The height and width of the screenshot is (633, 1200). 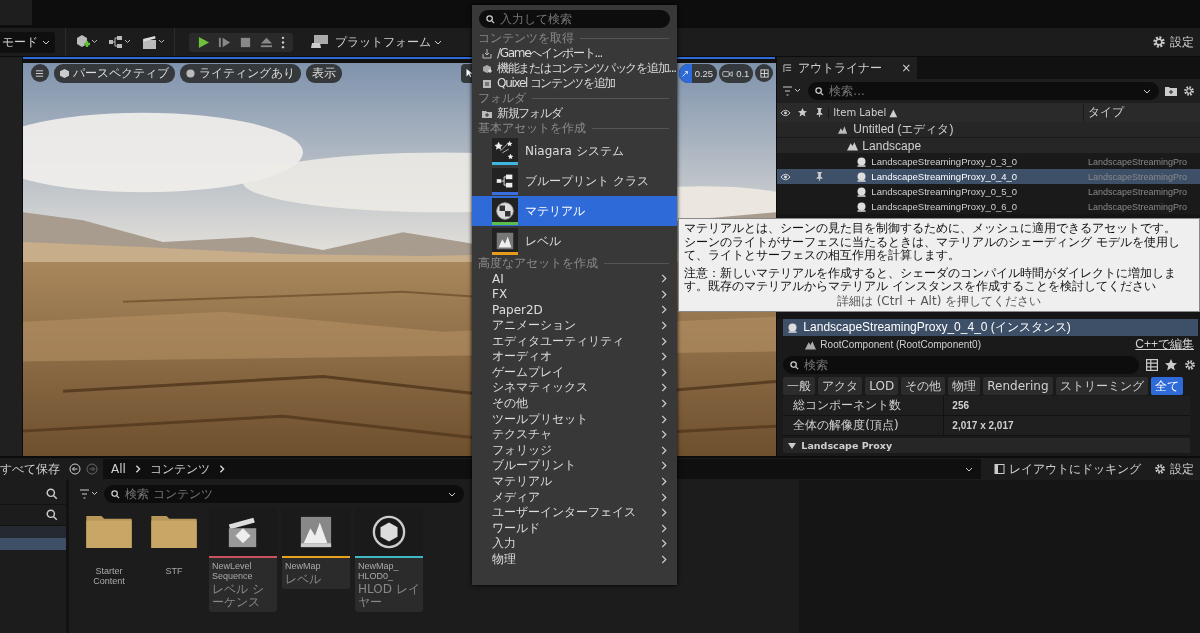 What do you see at coordinates (574, 544) in the screenshot?
I see `menu-item: 入力` at bounding box center [574, 544].